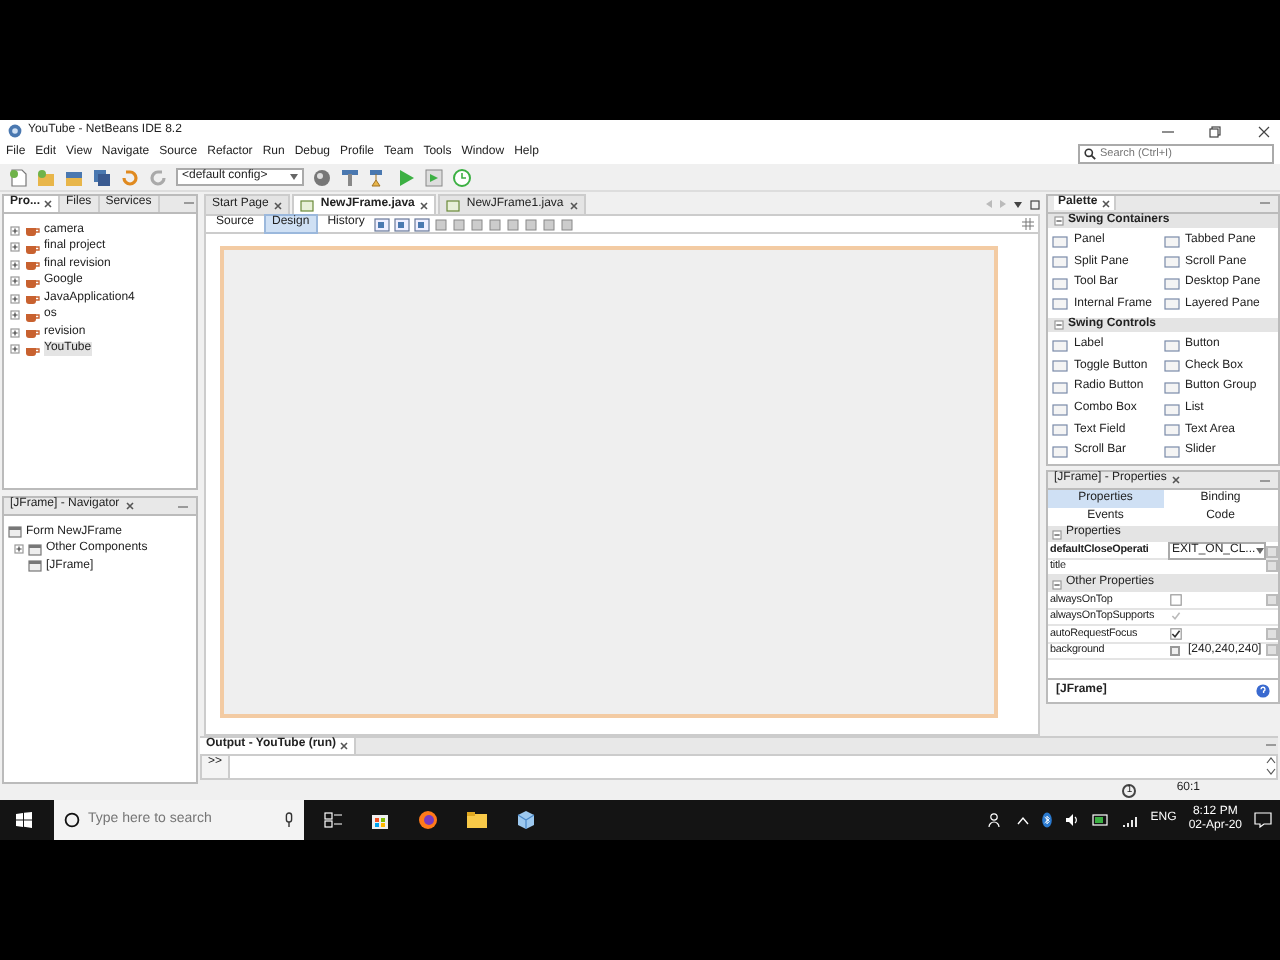  What do you see at coordinates (18, 177) in the screenshot?
I see `new-file-icon` at bounding box center [18, 177].